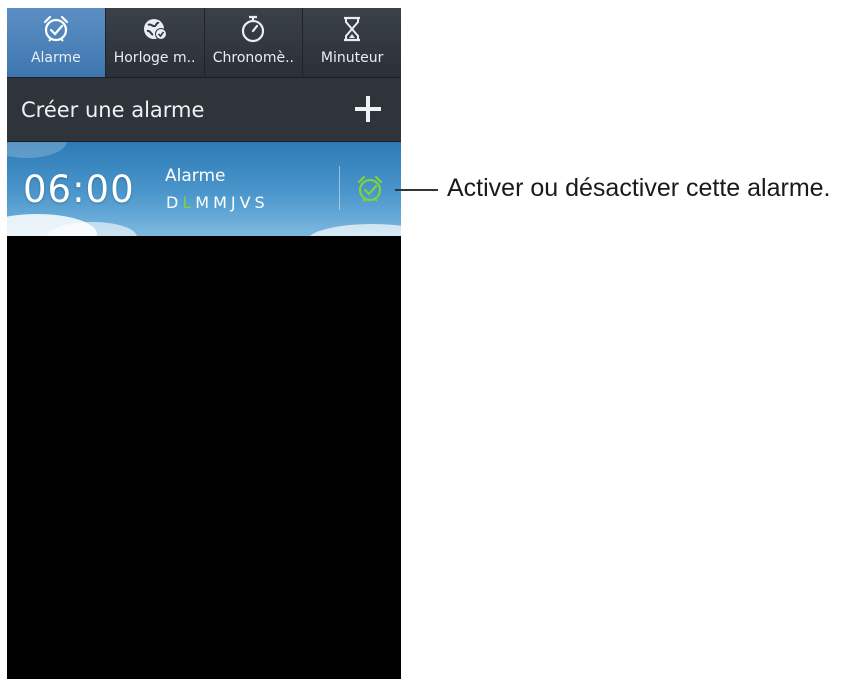 The width and height of the screenshot is (851, 682). I want to click on tab-world-clock: Horloge m.., so click(155, 42).